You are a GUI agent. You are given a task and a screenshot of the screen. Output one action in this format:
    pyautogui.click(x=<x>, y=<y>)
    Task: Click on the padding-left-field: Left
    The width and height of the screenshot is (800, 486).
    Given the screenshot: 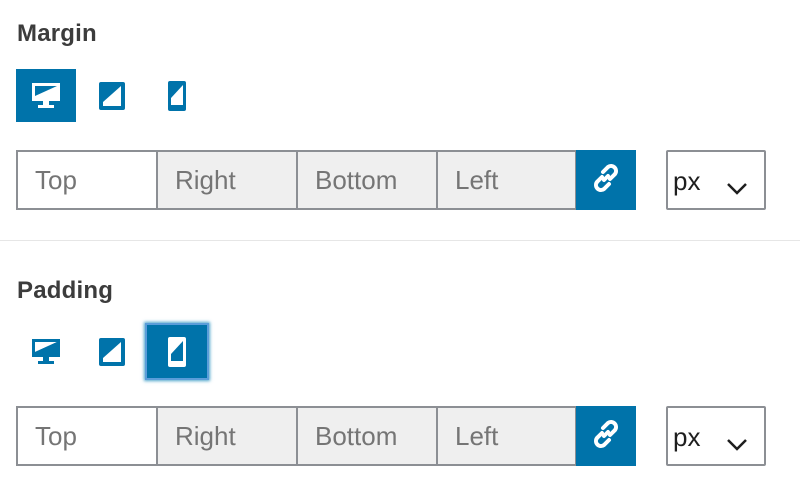 What is the action you would take?
    pyautogui.click(x=506, y=436)
    